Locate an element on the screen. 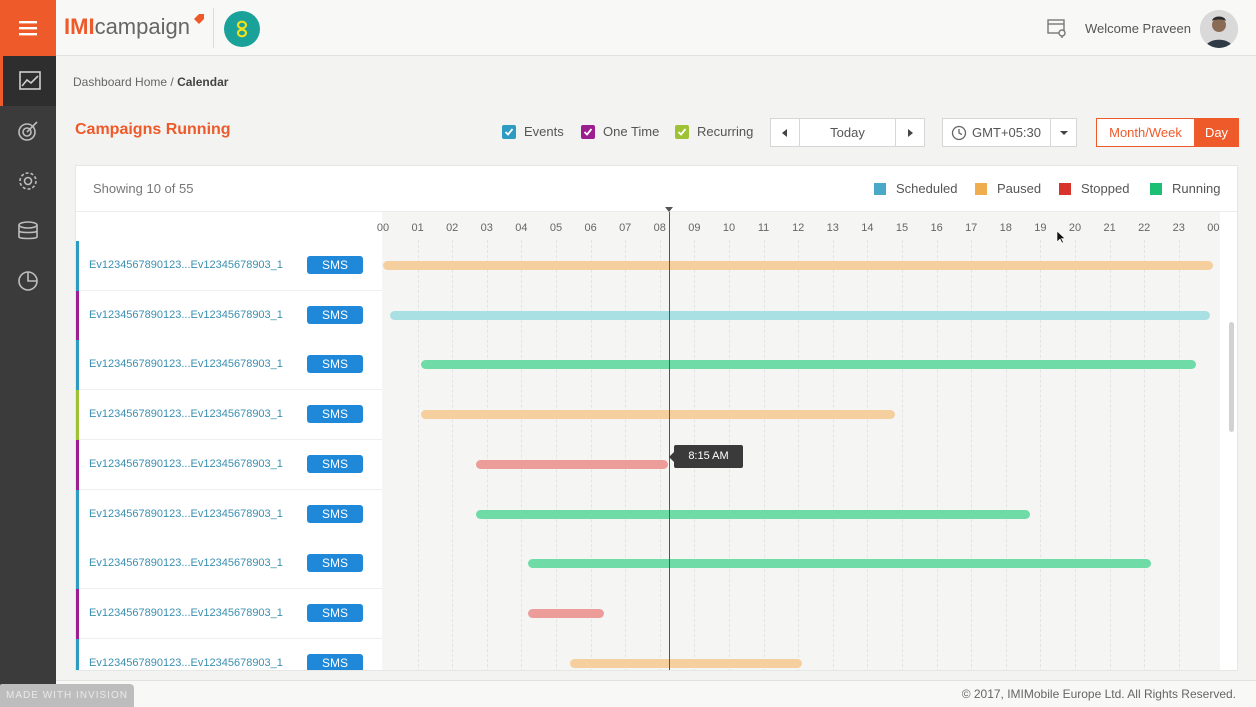  chevron-down-icon is located at coordinates (1063, 132).